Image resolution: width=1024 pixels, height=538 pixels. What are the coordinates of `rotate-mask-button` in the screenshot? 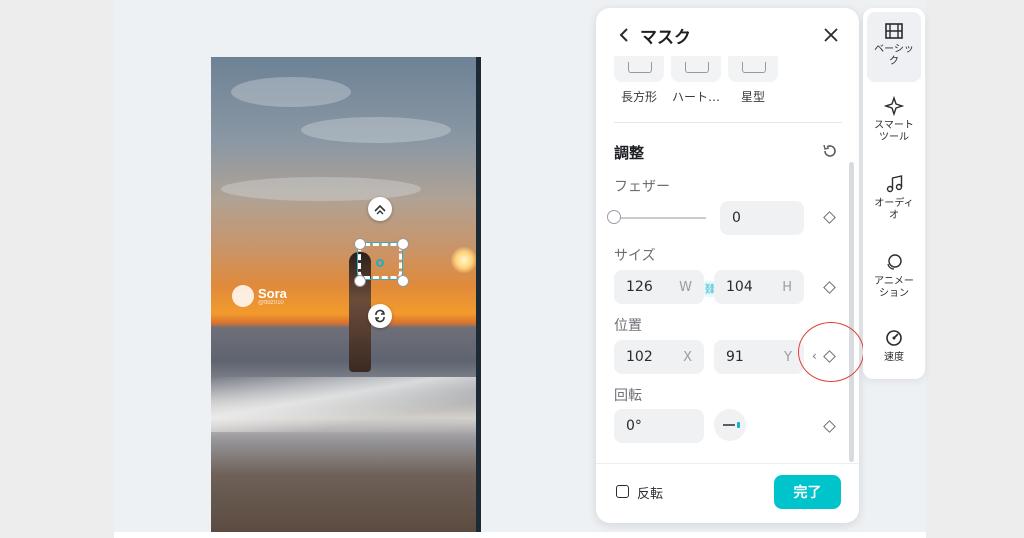 It's located at (380, 316).